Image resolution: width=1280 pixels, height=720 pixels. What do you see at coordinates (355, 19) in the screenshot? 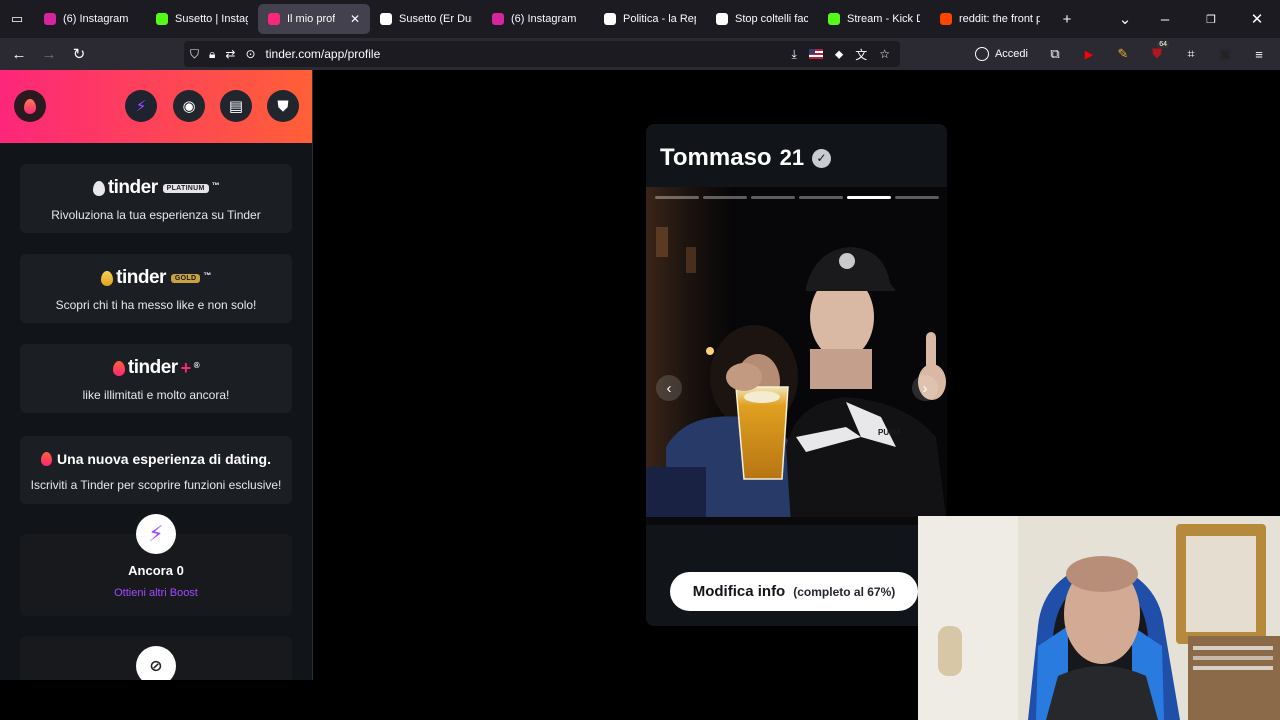
I see `close-tab-icon: ✕` at bounding box center [355, 19].